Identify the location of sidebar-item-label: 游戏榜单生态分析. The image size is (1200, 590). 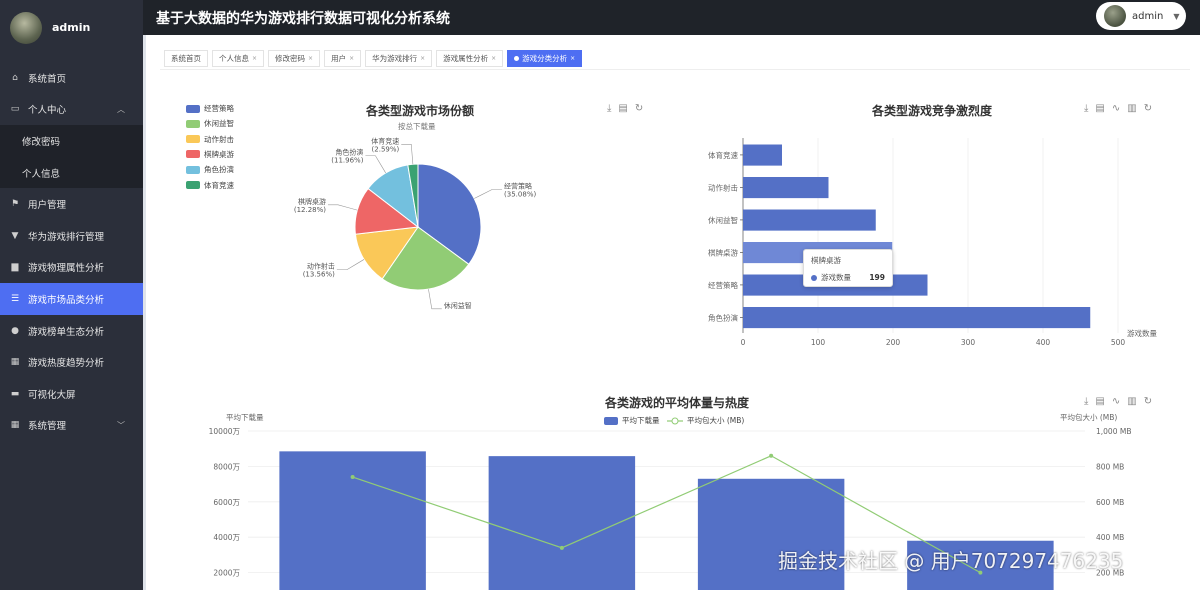
(66, 332).